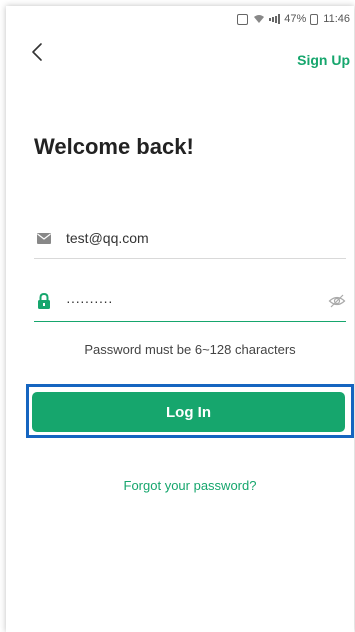 Image resolution: width=355 pixels, height=632 pixels. What do you see at coordinates (180, 52) in the screenshot?
I see `app-bar: Sign Up` at bounding box center [180, 52].